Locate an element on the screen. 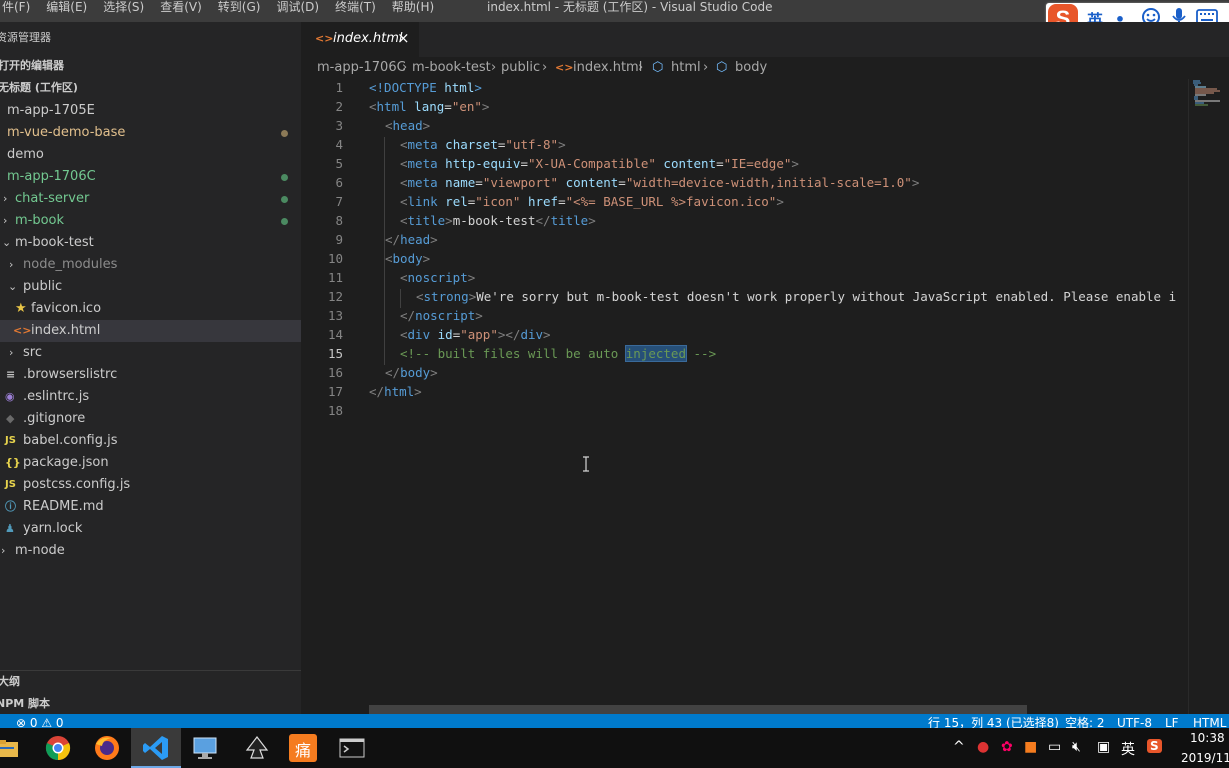 This screenshot has height=768, width=1229. folder-demo: demo is located at coordinates (150, 155).